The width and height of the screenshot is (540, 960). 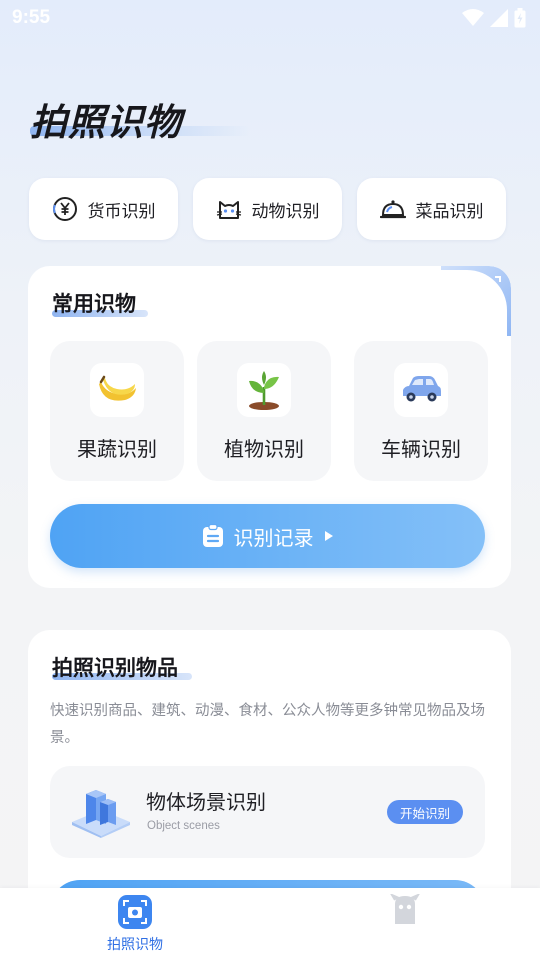 I want to click on page-title: 拍照识物, so click(x=106, y=122).